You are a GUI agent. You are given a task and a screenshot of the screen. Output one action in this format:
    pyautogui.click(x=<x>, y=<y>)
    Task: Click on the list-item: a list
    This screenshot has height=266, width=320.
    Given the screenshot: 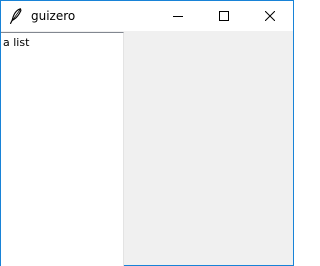 What is the action you would take?
    pyautogui.click(x=16, y=42)
    